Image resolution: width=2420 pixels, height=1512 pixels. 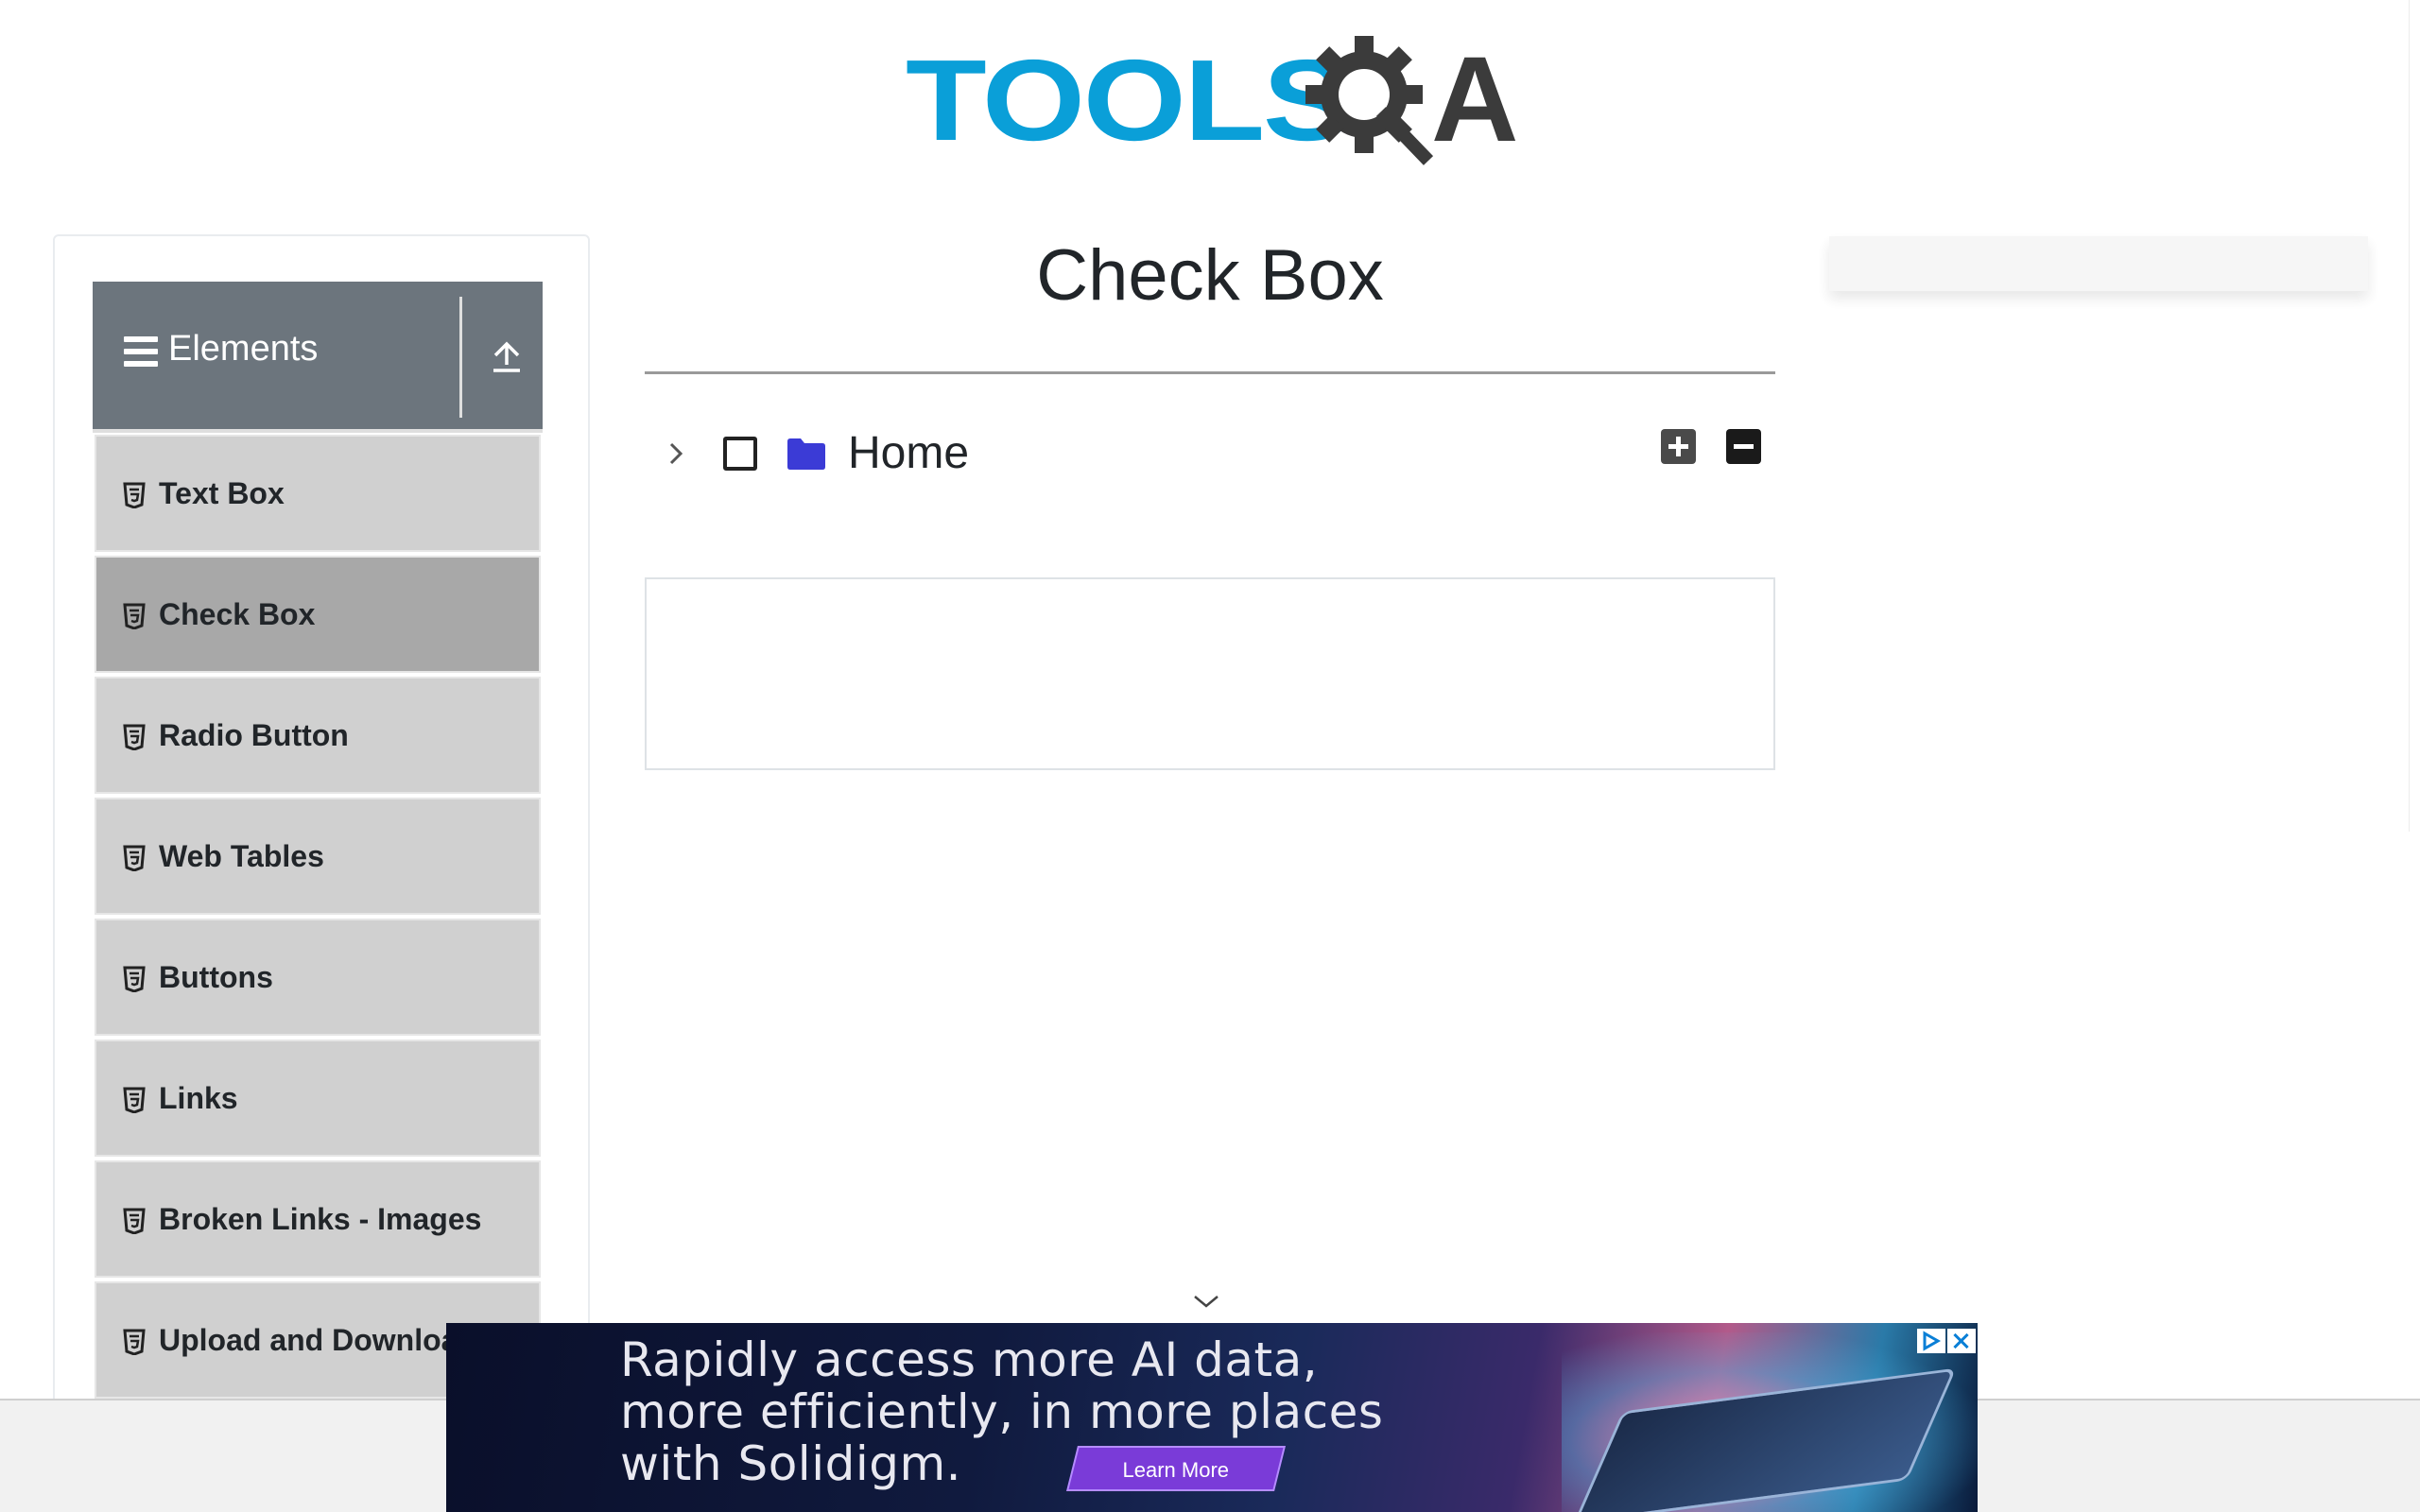 I want to click on sidebar-item-radio-button: Radio Button, so click(x=318, y=735).